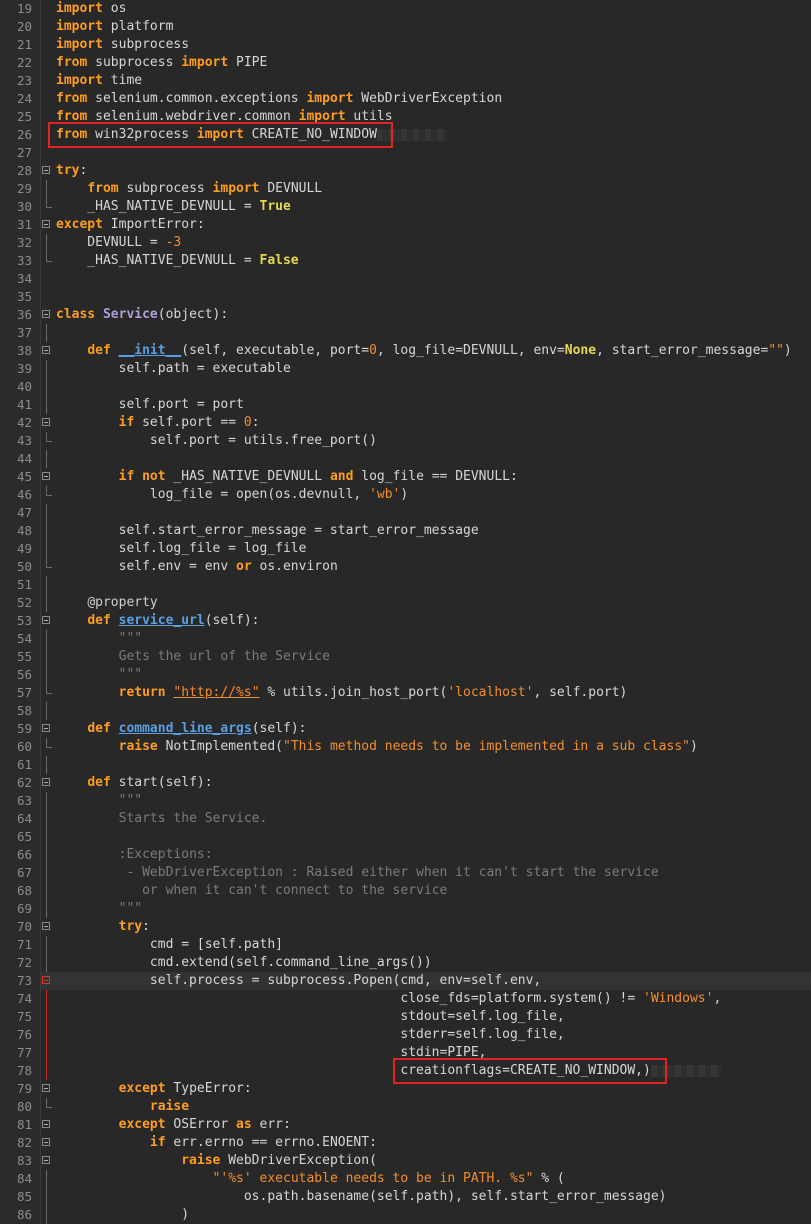 Image resolution: width=811 pixels, height=1224 pixels. I want to click on code-line-31: 31 except ImportError:, so click(405, 225).